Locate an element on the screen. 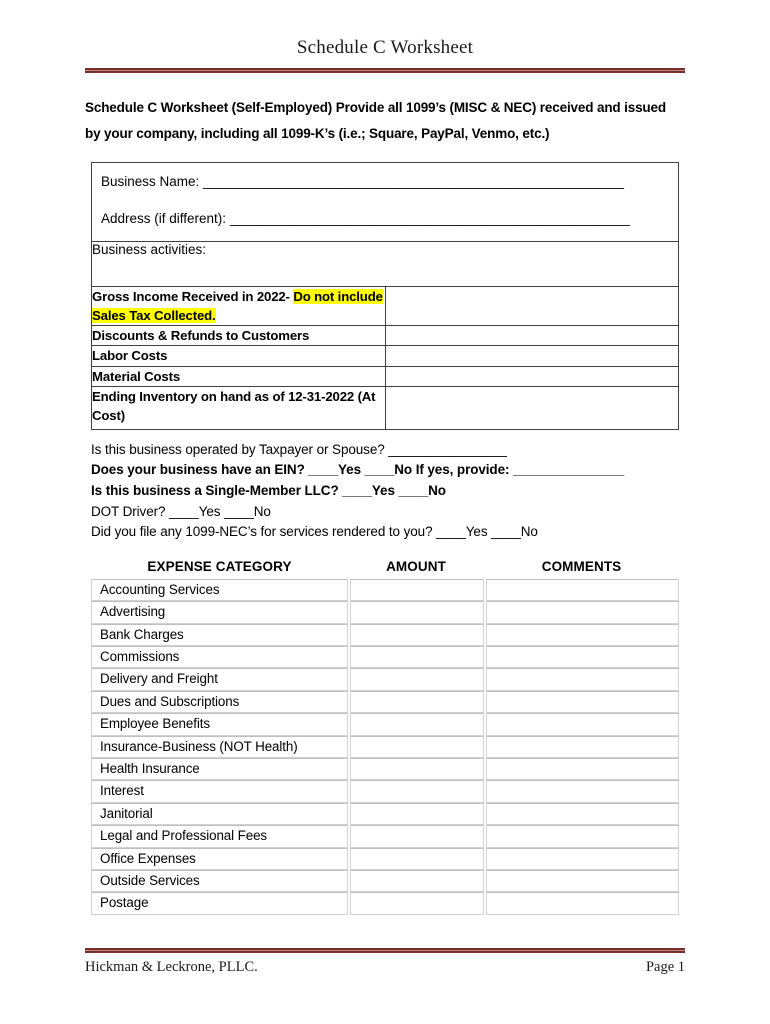 Image resolution: width=770 pixels, height=1024 pixels. table-row: Janitorial is located at coordinates (385, 814).